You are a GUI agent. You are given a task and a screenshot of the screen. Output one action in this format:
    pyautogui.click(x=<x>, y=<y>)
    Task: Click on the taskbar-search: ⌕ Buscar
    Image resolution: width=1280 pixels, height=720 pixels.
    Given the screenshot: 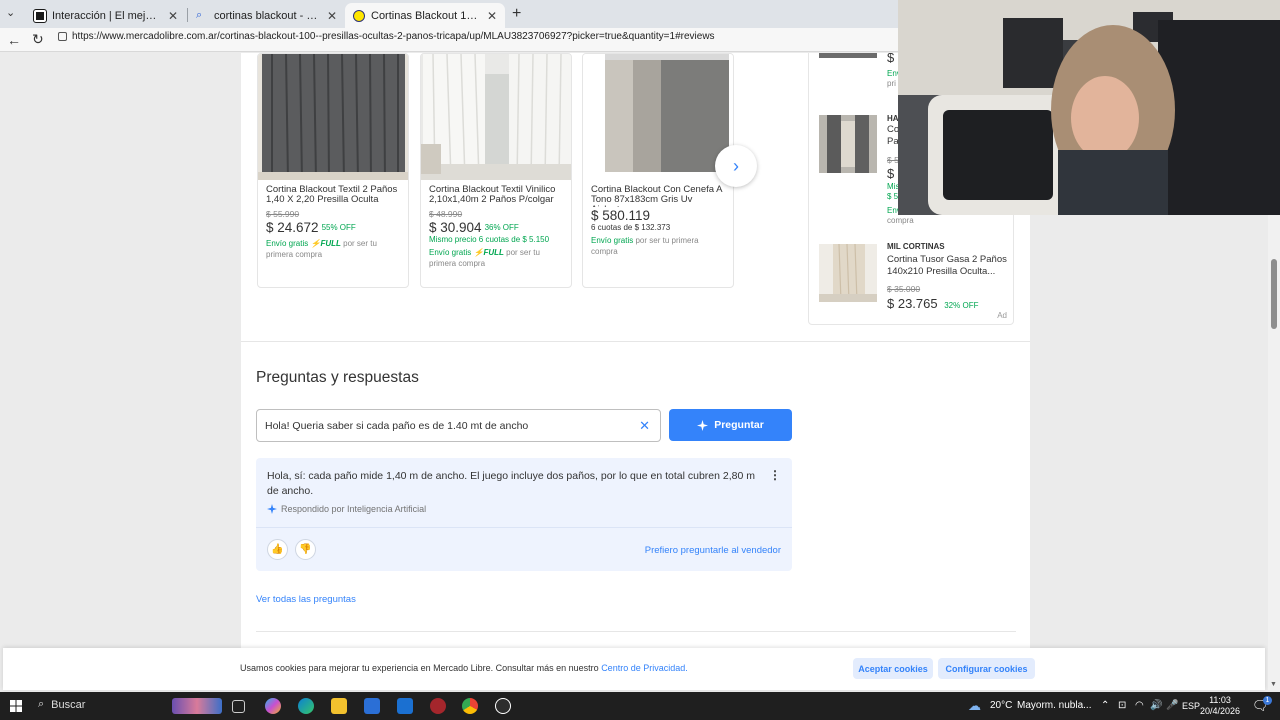 What is the action you would take?
    pyautogui.click(x=61, y=704)
    